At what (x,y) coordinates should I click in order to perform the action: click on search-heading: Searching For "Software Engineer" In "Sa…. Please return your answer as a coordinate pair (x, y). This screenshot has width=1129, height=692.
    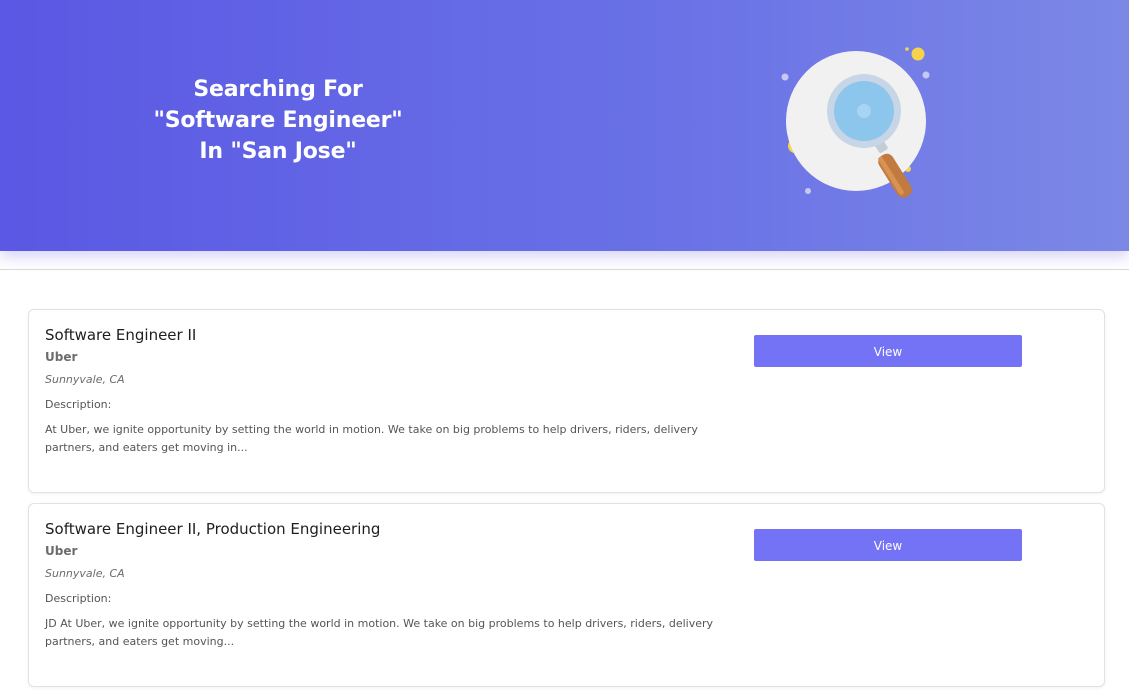
    Looking at the image, I should click on (278, 120).